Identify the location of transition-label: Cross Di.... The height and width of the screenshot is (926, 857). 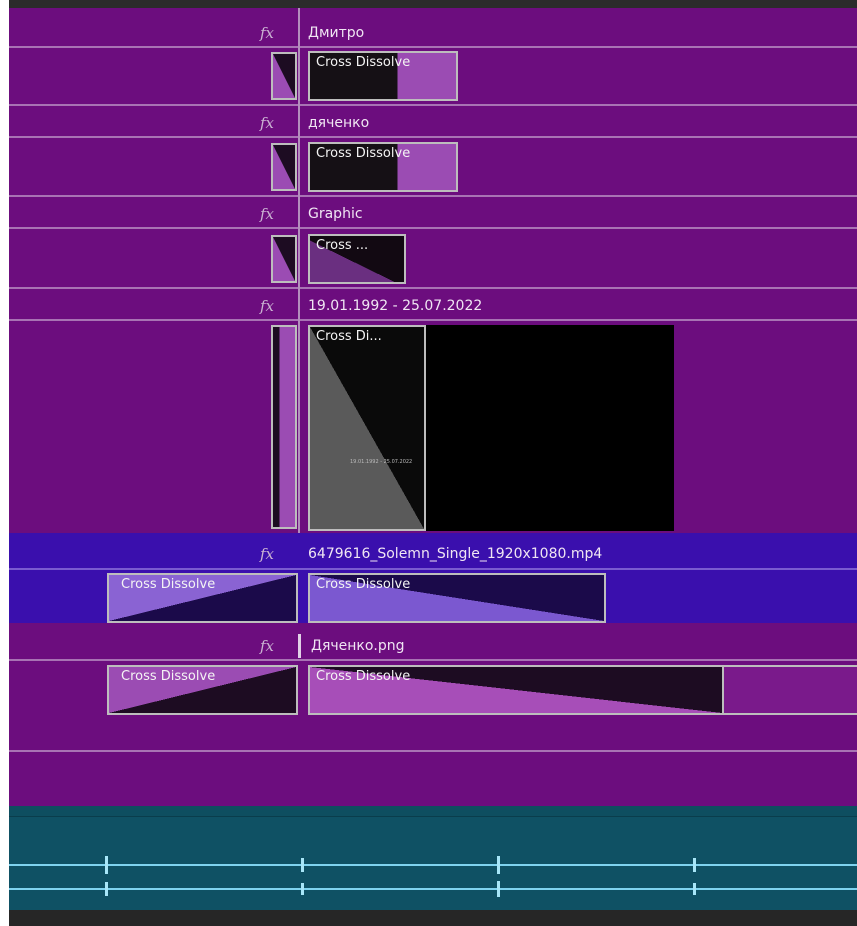
(349, 336).